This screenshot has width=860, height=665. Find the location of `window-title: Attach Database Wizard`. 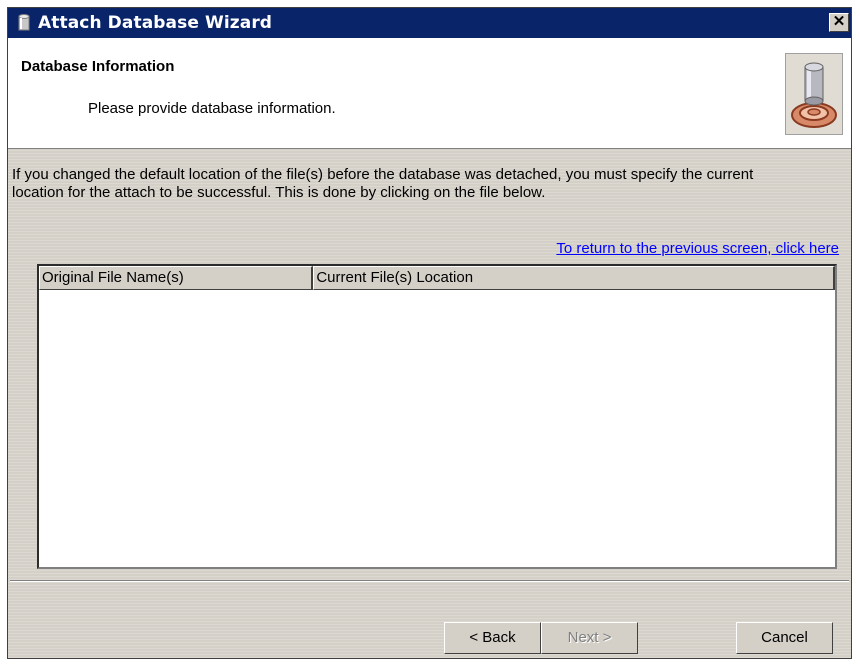

window-title: Attach Database Wizard is located at coordinates (155, 23).